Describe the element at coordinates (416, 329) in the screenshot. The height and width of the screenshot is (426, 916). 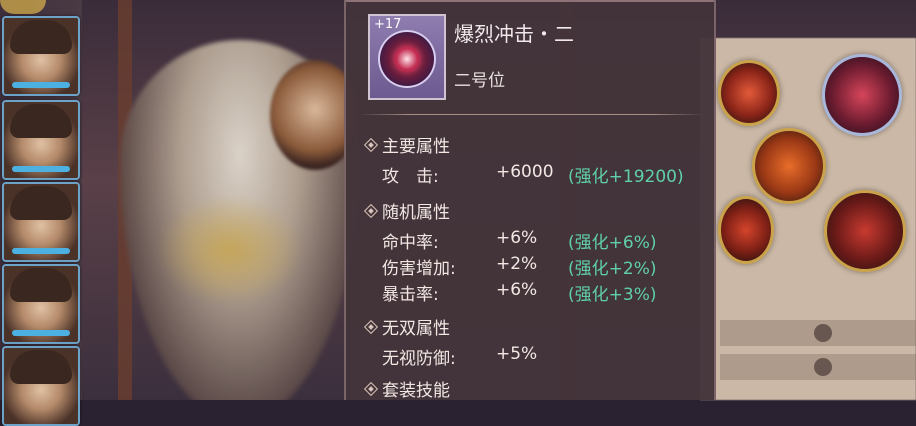
I see `section-title-label: 无双属性` at that location.